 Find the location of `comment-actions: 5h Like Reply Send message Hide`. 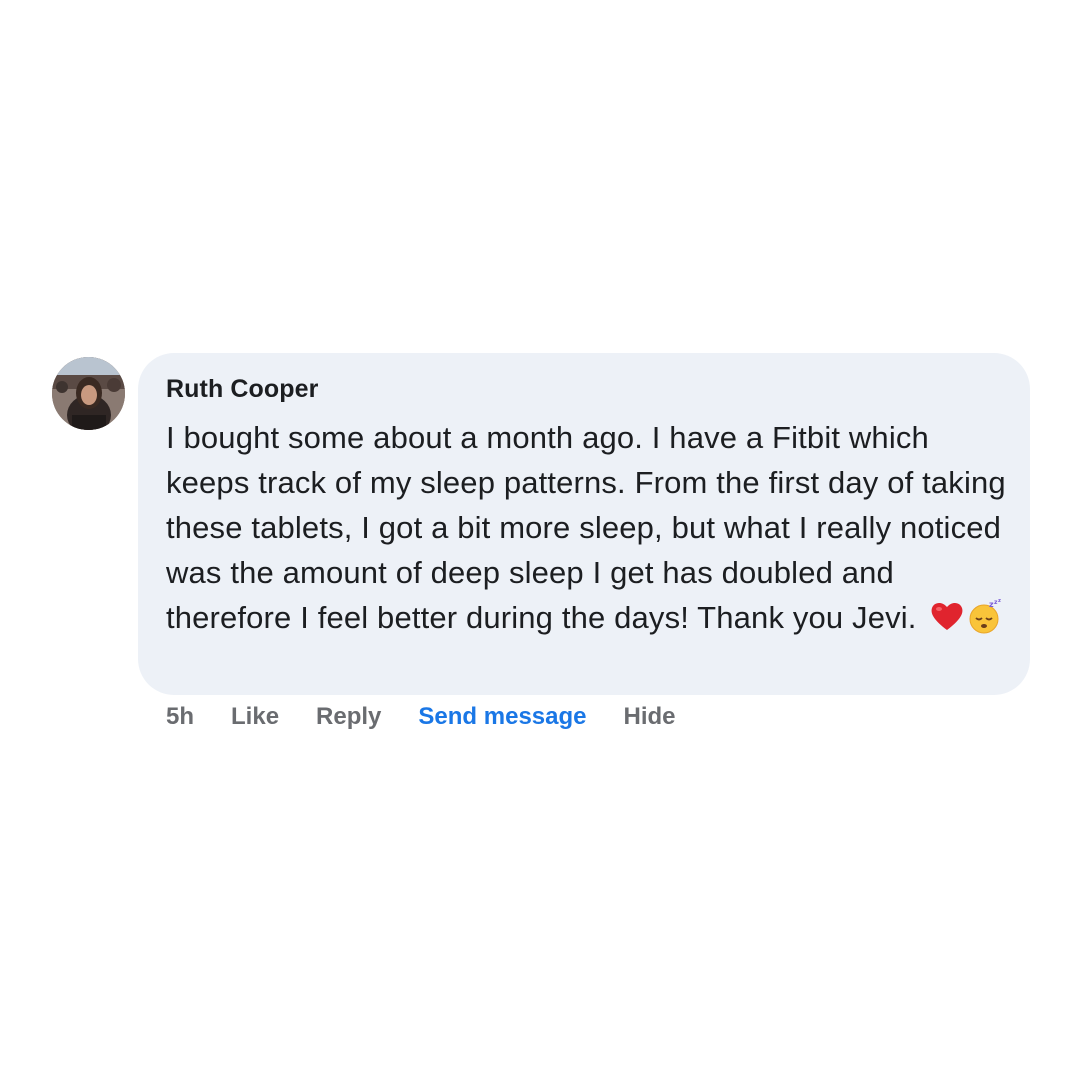

comment-actions: 5h Like Reply Send message Hide is located at coordinates (439, 717).